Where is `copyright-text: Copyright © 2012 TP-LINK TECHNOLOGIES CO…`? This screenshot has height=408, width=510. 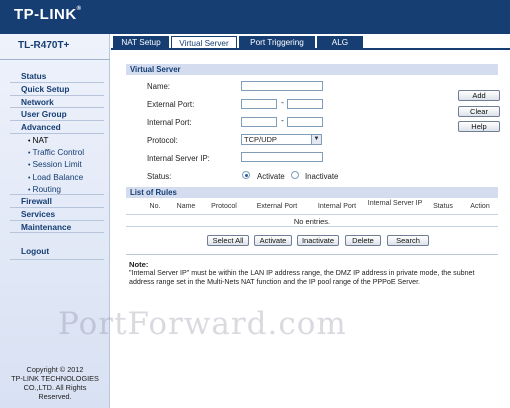
copyright-text: Copyright © 2012 TP-LINK TECHNOLOGIES CO… is located at coordinates (55, 383).